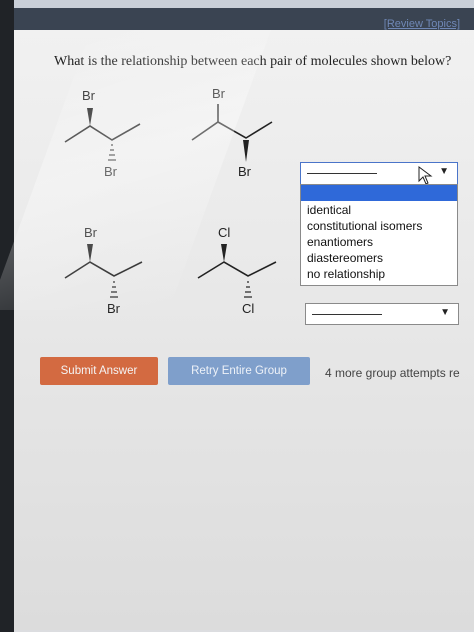 The height and width of the screenshot is (632, 474). I want to click on molecule-pair1-right: Br Br, so click(232, 132).